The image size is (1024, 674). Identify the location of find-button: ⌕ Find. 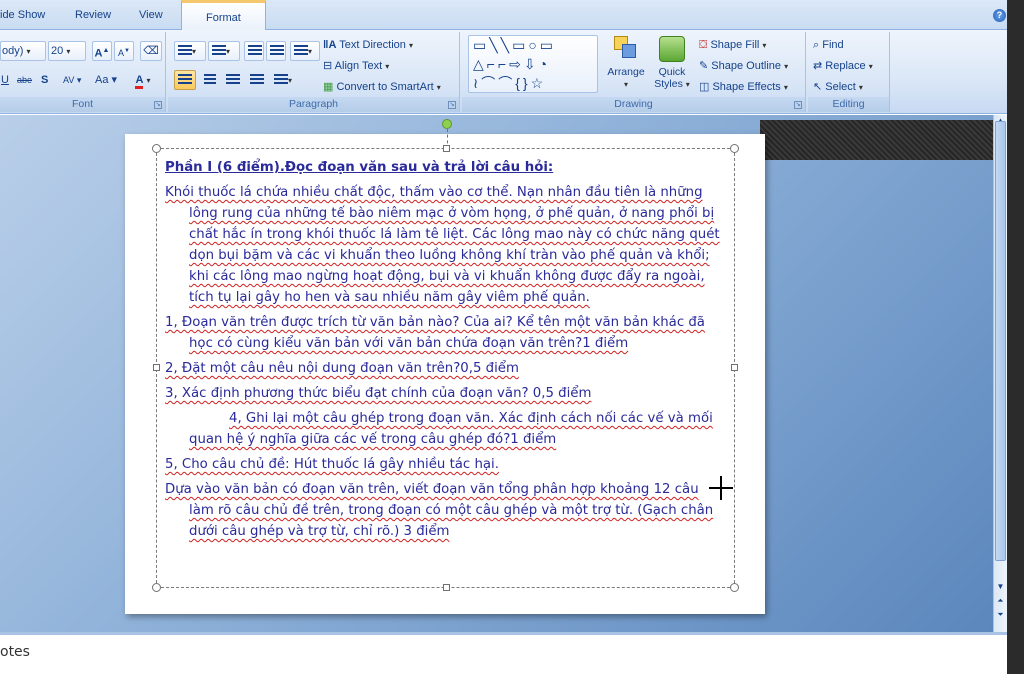
(849, 45).